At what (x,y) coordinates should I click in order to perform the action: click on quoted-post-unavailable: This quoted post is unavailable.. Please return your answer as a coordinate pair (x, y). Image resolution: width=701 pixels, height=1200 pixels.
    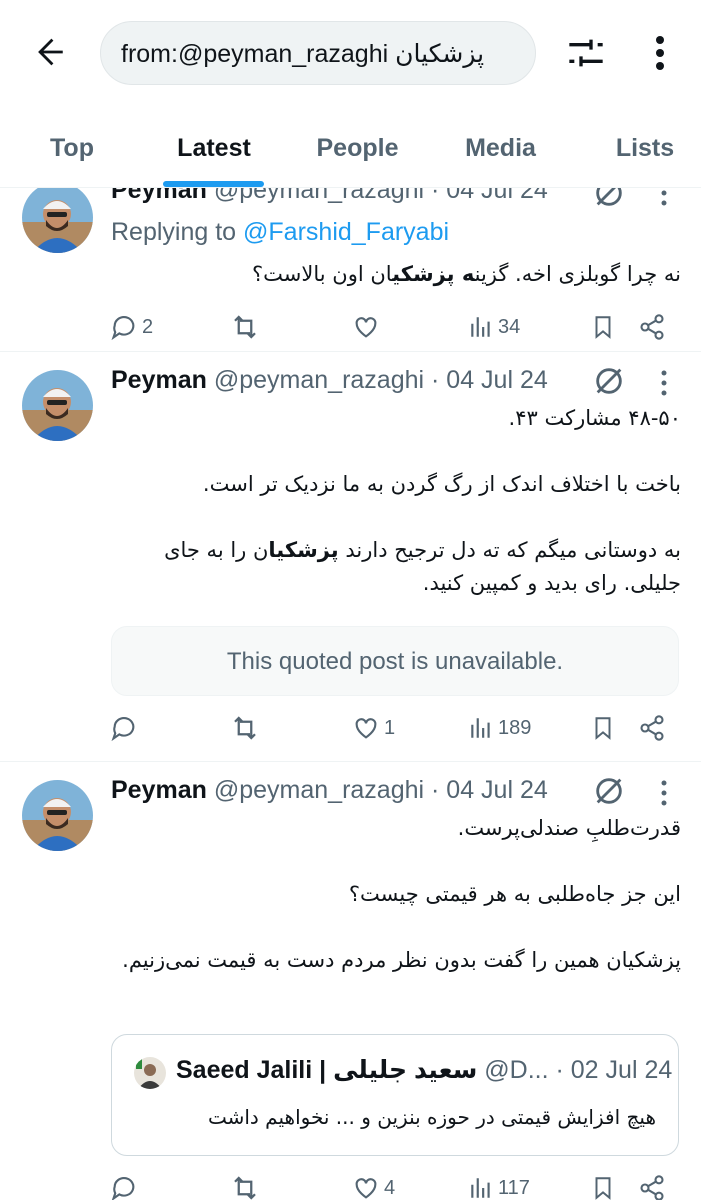
    Looking at the image, I should click on (395, 661).